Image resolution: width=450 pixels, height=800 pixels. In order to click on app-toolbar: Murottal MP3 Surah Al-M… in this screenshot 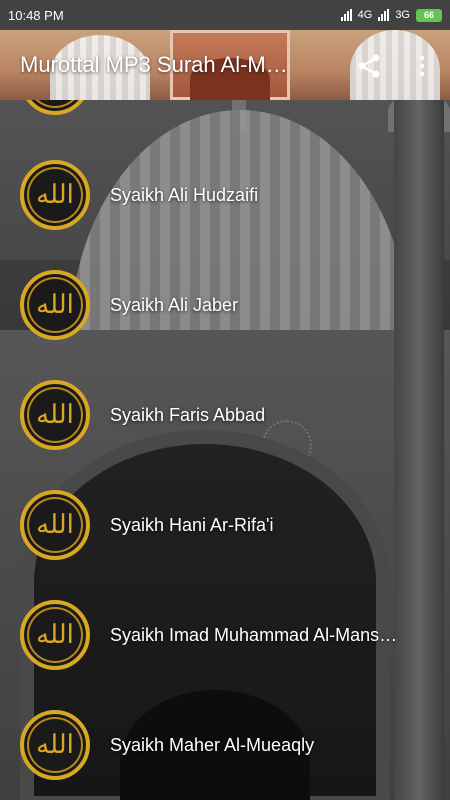, I will do `click(225, 65)`.